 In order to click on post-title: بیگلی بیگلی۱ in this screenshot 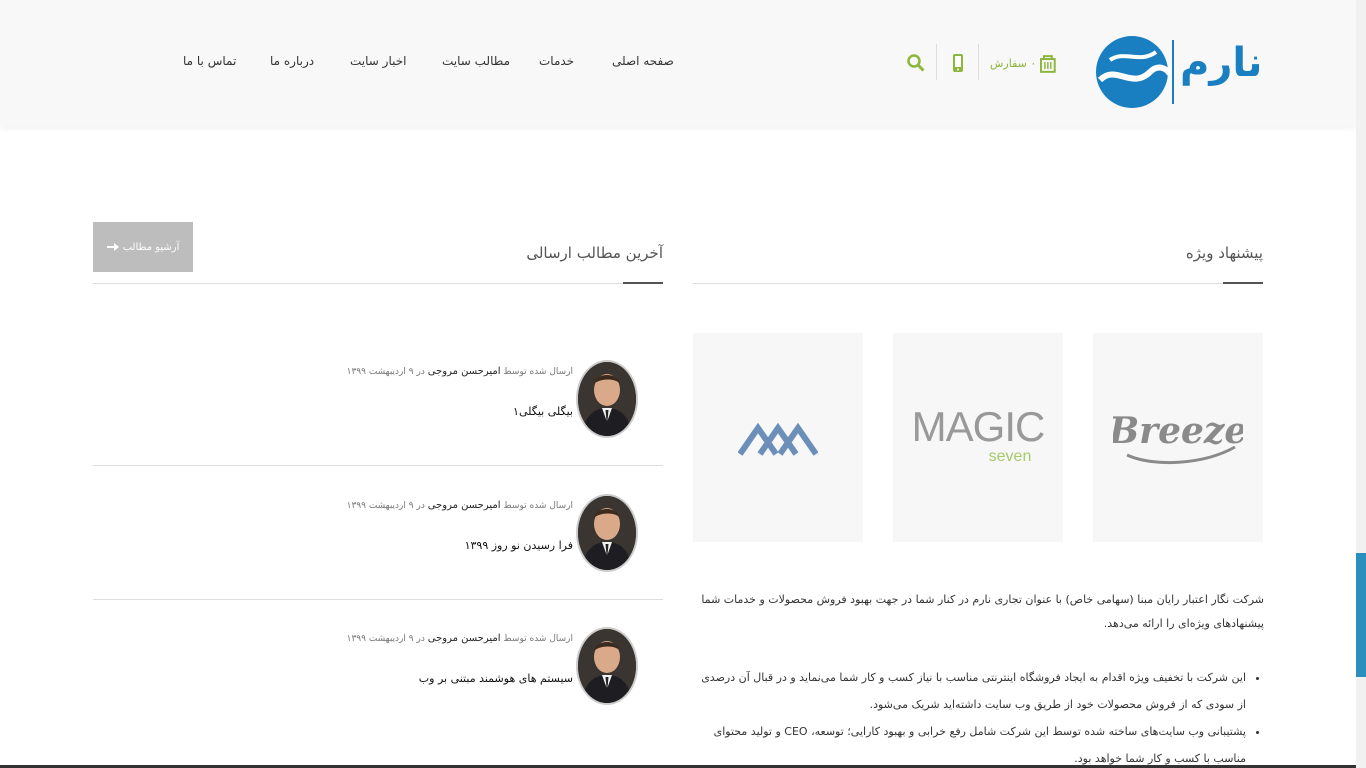, I will do `click(543, 411)`.